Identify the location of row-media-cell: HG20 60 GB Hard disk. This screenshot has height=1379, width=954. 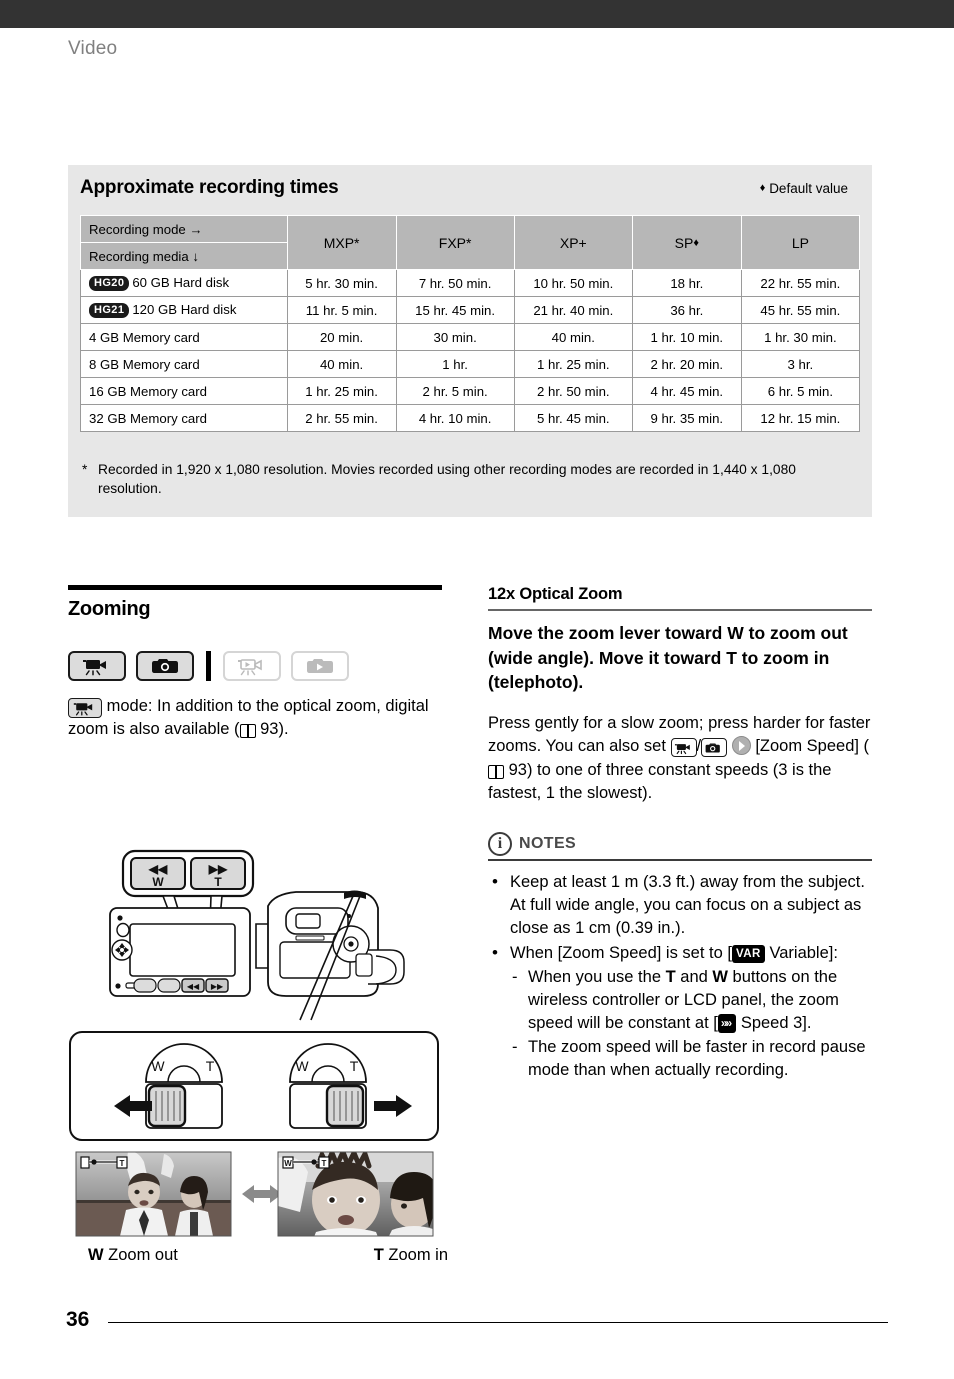
(184, 283).